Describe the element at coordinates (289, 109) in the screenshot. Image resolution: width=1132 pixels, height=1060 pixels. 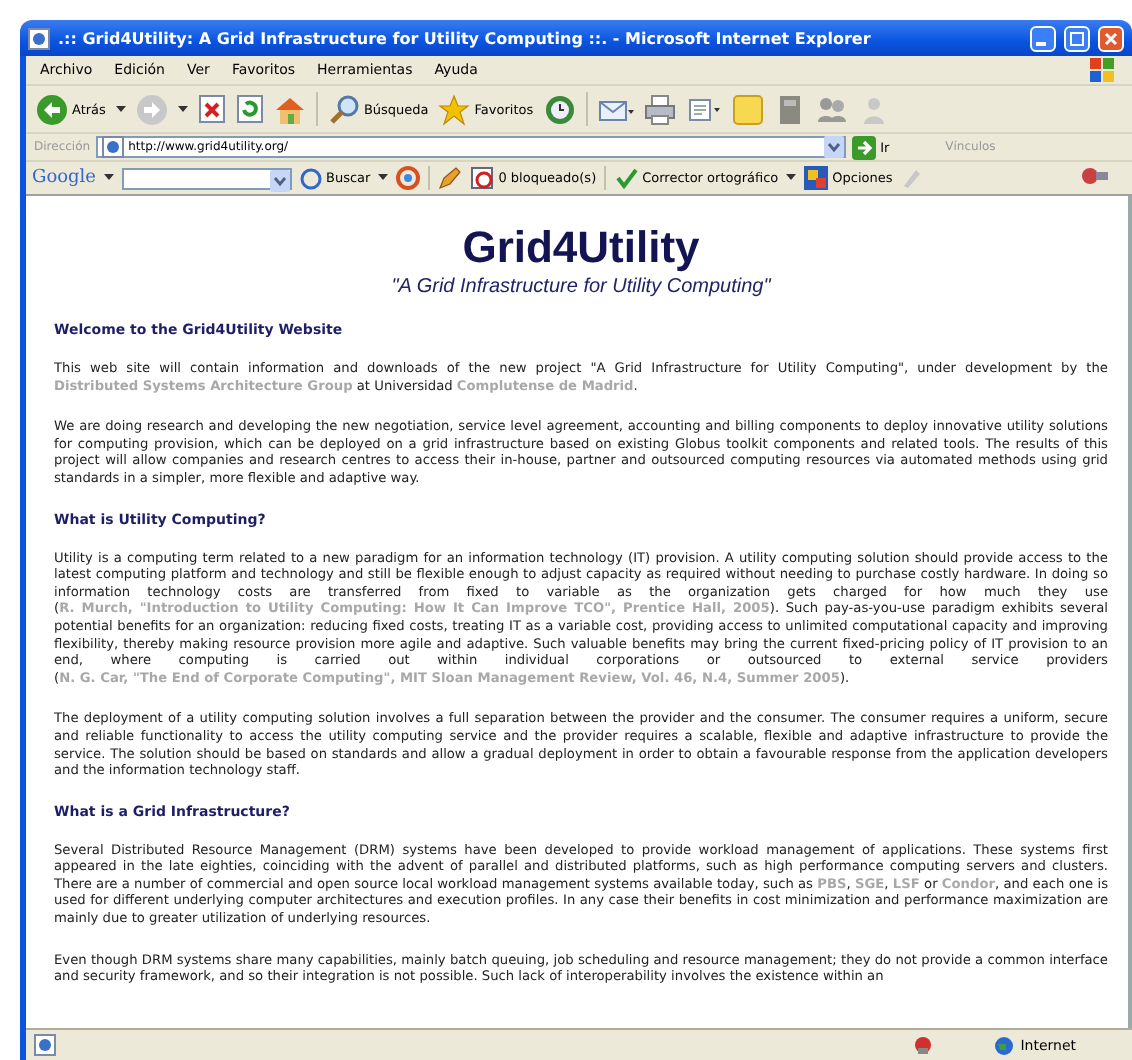
I see `home-icon` at that location.